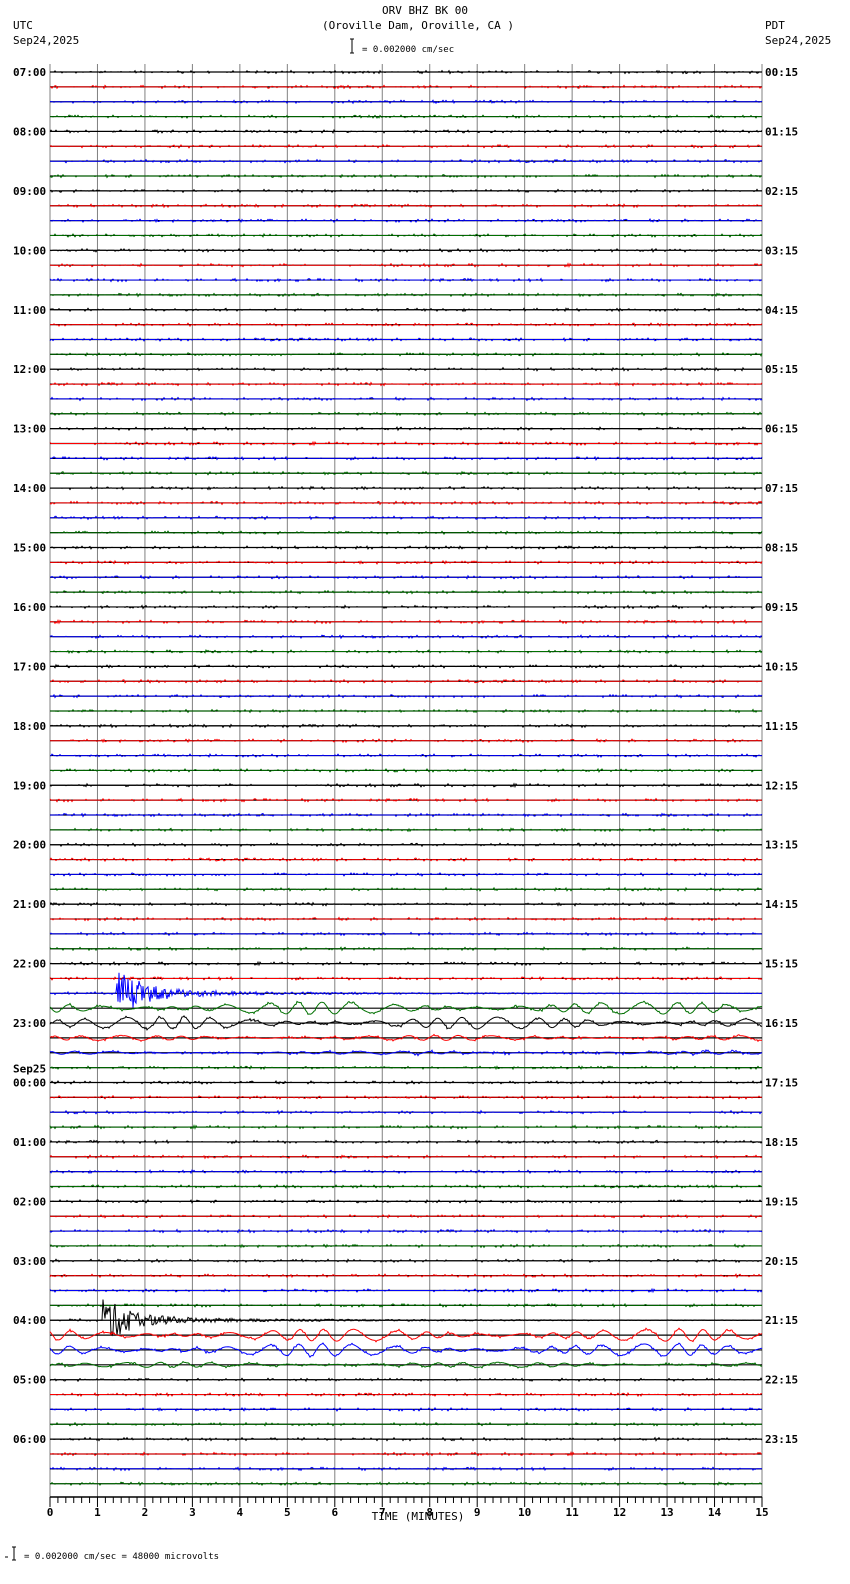  What do you see at coordinates (781, 310) in the screenshot?
I see `pdt-hour-label: 04:15` at bounding box center [781, 310].